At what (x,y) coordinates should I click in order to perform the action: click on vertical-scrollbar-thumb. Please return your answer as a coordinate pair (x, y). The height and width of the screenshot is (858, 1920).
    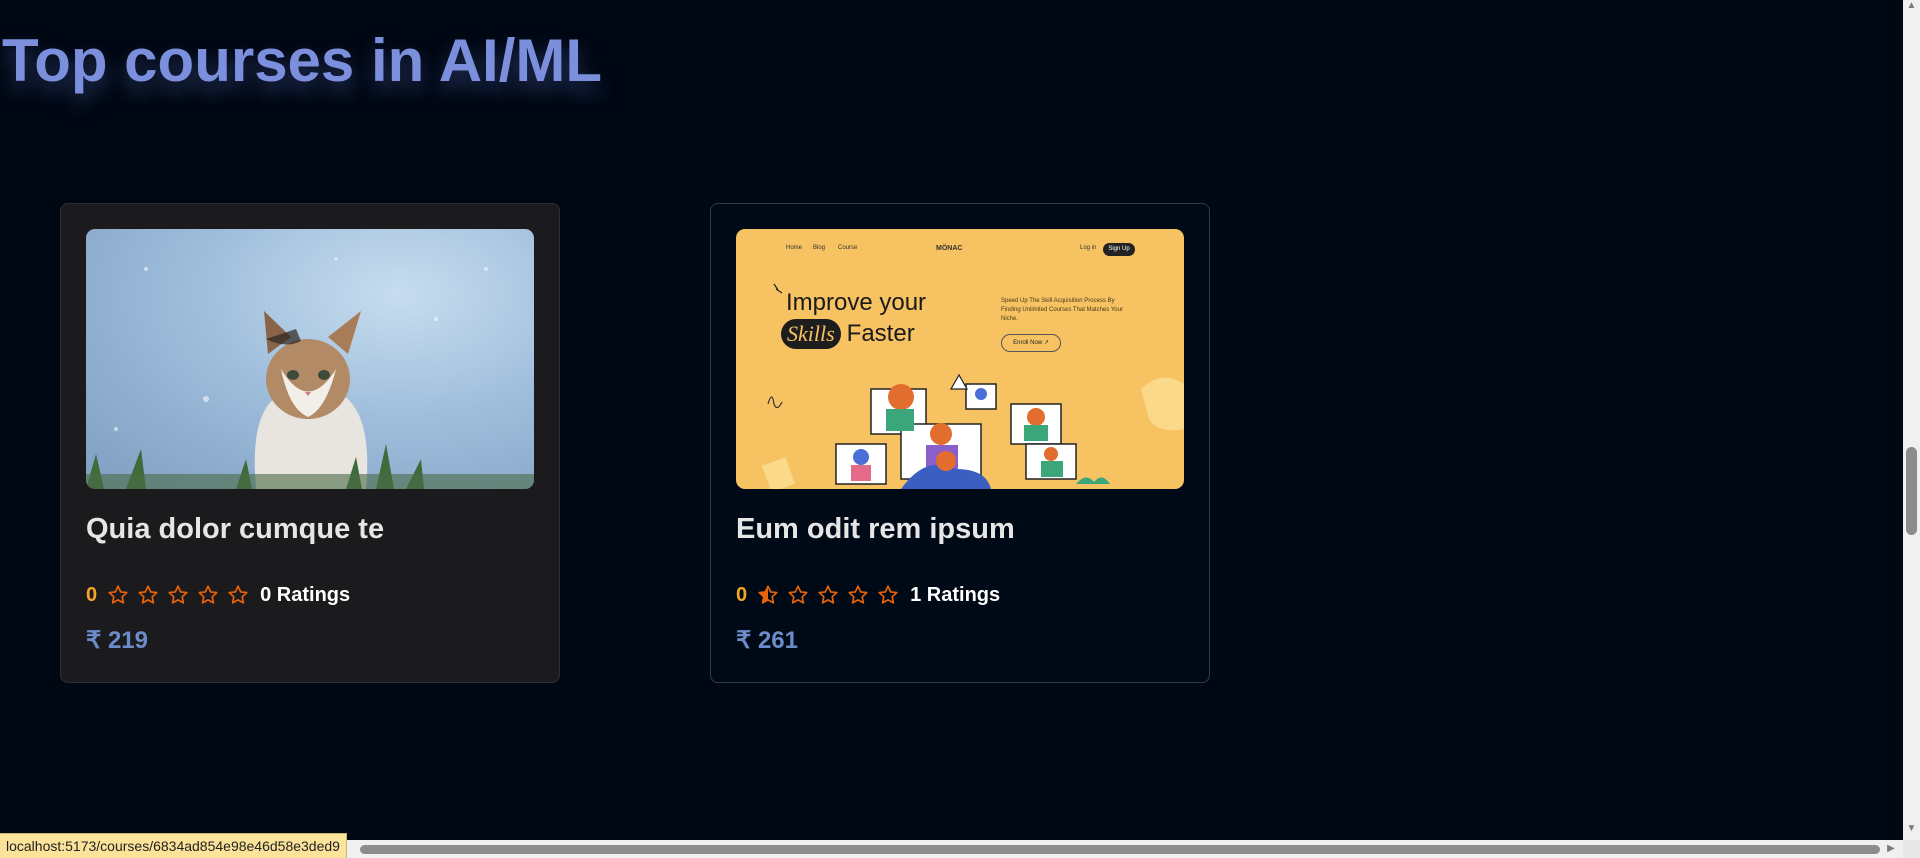
    Looking at the image, I should click on (1911, 491).